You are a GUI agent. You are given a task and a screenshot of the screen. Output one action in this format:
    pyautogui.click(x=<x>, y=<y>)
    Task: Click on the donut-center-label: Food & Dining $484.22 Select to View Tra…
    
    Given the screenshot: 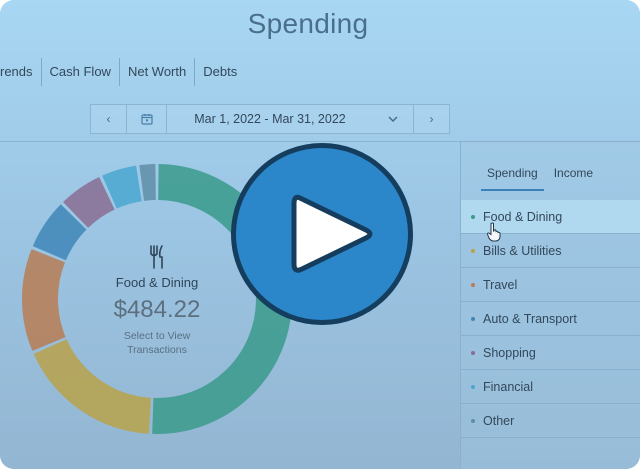 What is the action you would take?
    pyautogui.click(x=157, y=301)
    